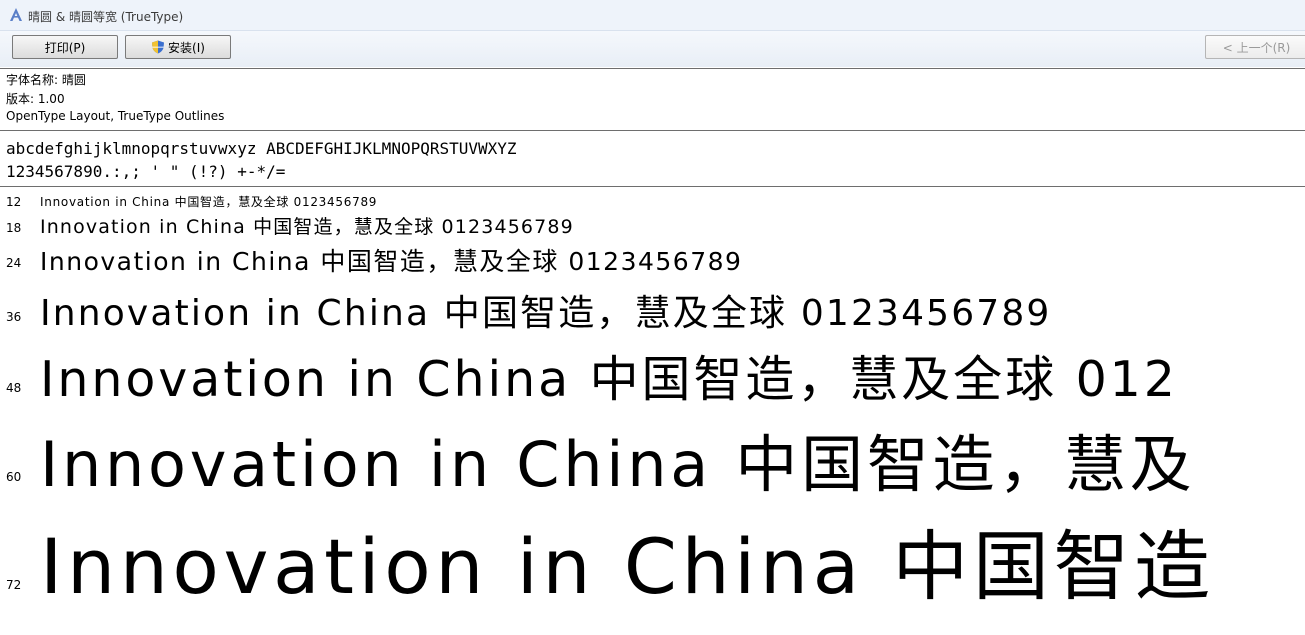 The width and height of the screenshot is (1305, 635). Describe the element at coordinates (186, 47) in the screenshot. I see `install-button-label: 安装(I)` at that location.